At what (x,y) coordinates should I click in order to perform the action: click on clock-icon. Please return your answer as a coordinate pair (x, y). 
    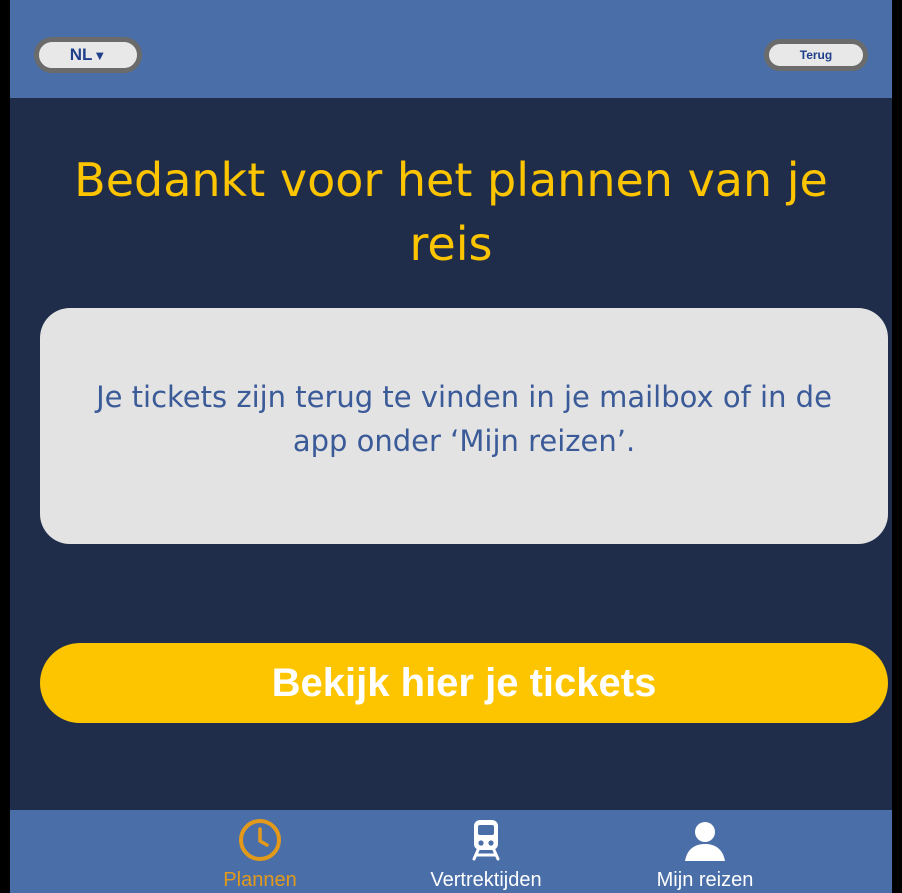
    Looking at the image, I should click on (260, 836).